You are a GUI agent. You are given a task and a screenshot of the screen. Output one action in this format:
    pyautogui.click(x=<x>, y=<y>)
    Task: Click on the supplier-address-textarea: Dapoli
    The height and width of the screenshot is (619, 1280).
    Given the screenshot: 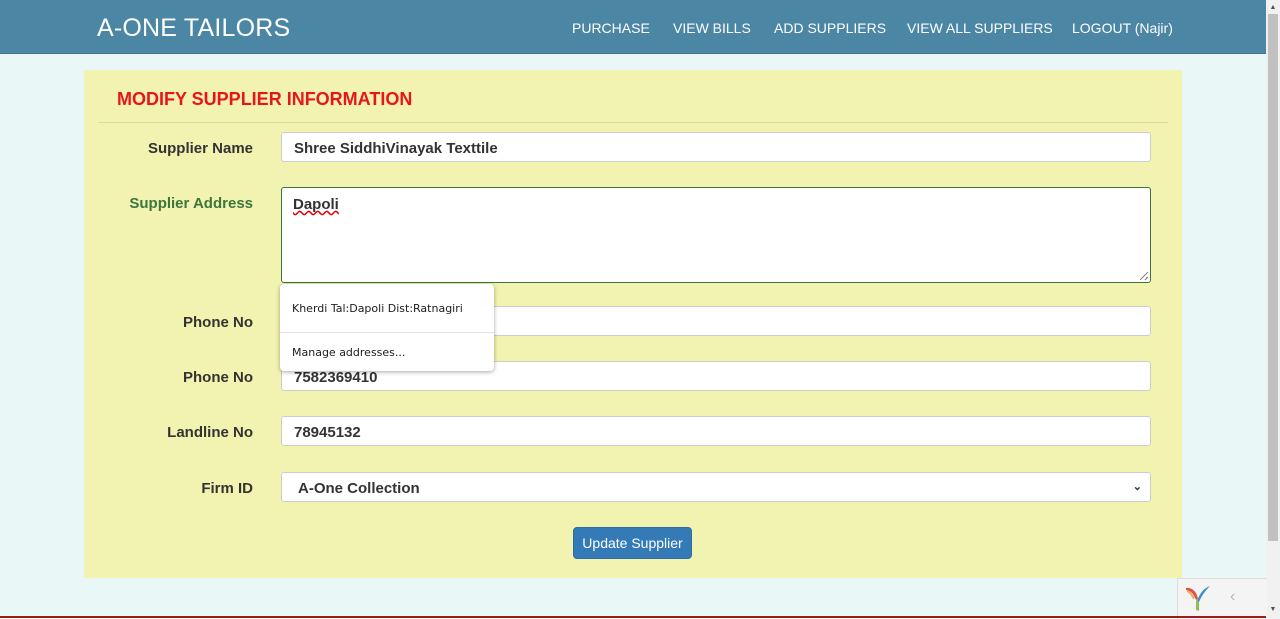 What is the action you would take?
    pyautogui.click(x=716, y=235)
    